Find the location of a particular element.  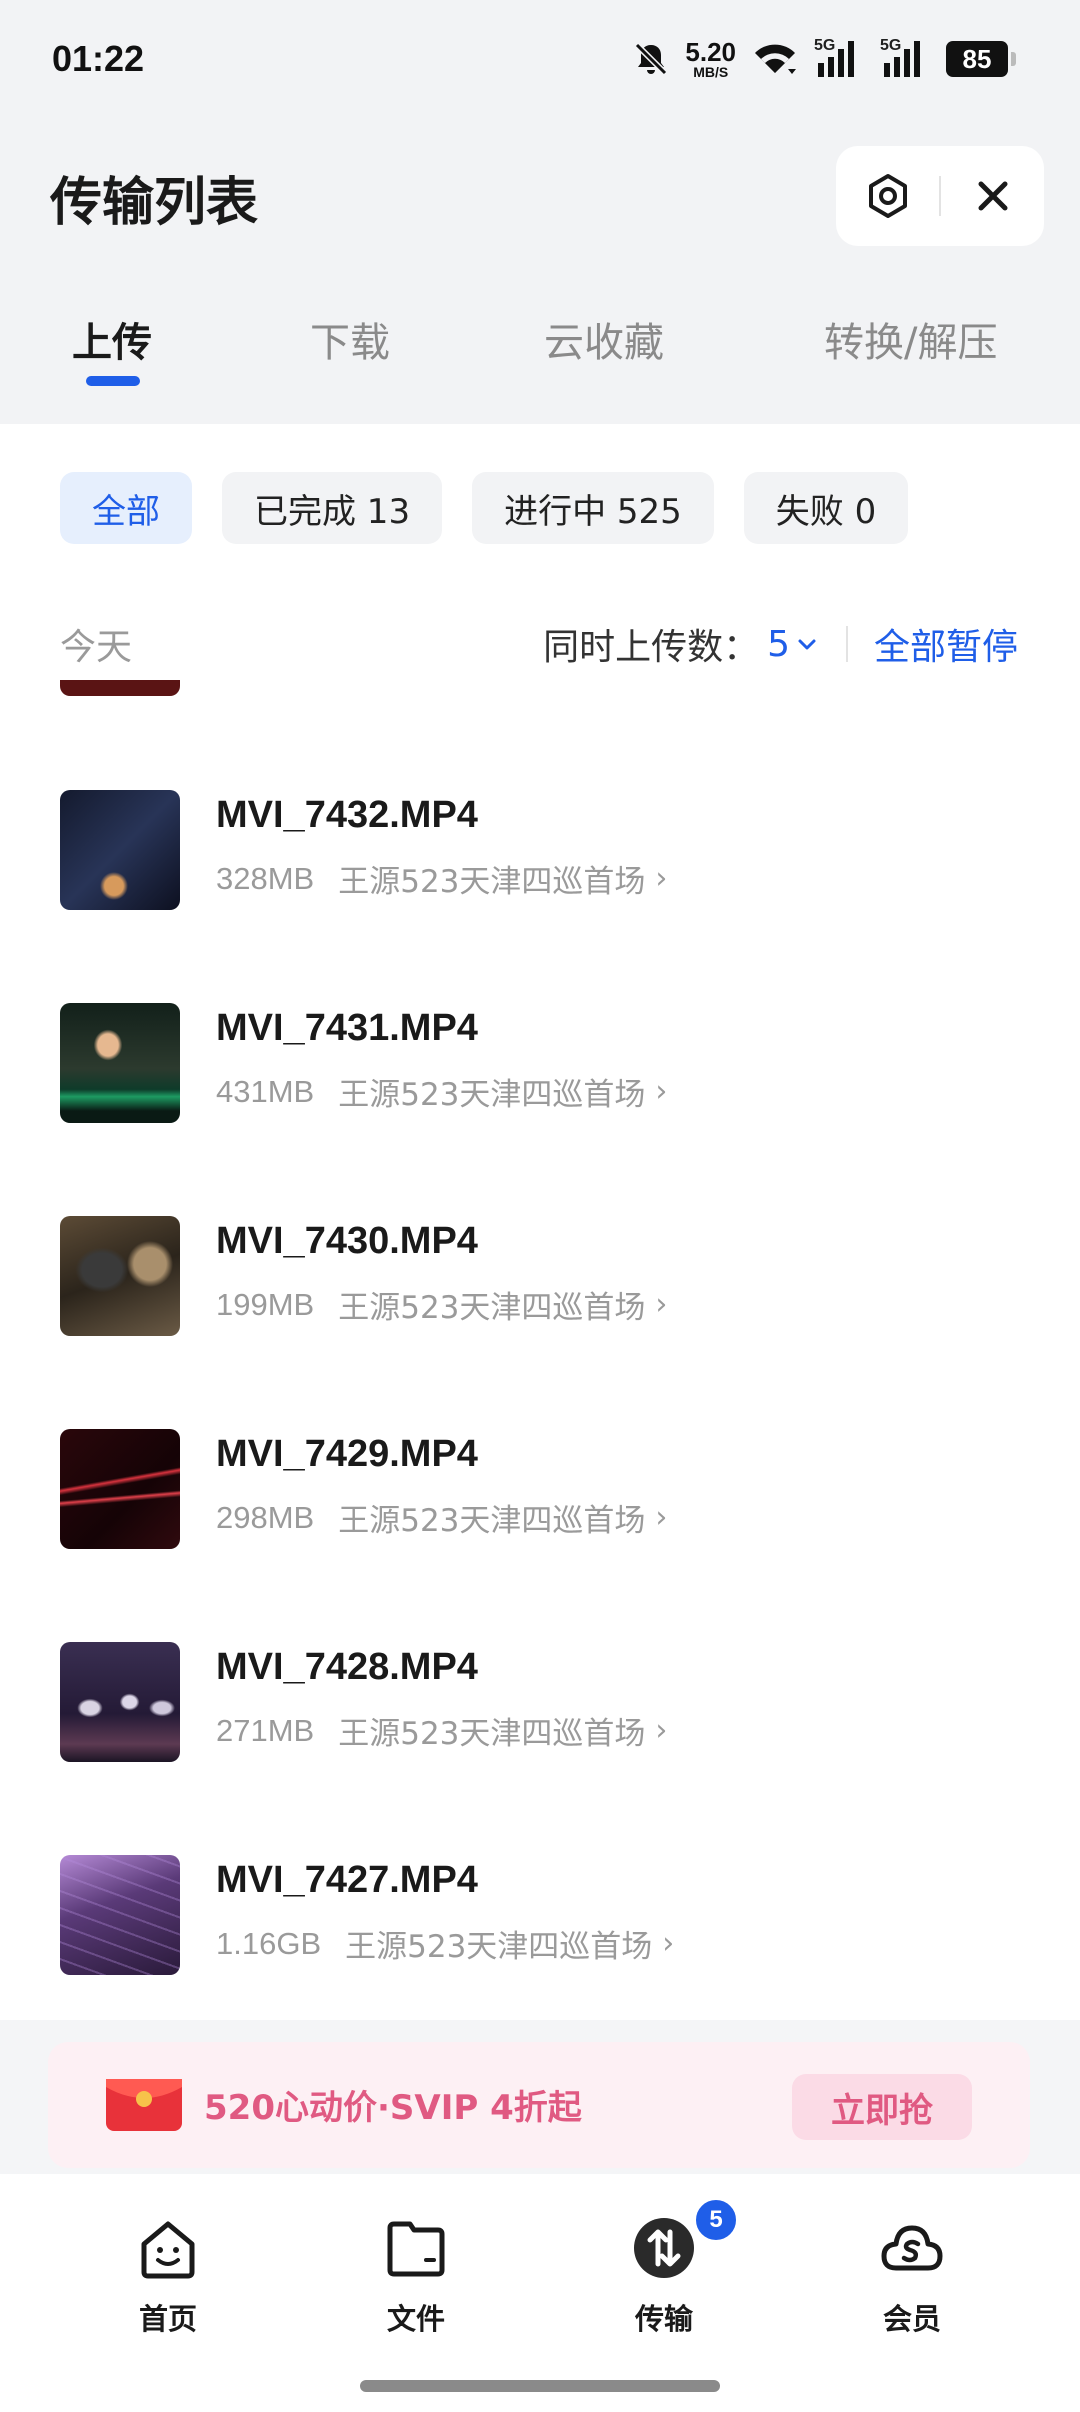

concurrent-value: 5 is located at coordinates (778, 644).